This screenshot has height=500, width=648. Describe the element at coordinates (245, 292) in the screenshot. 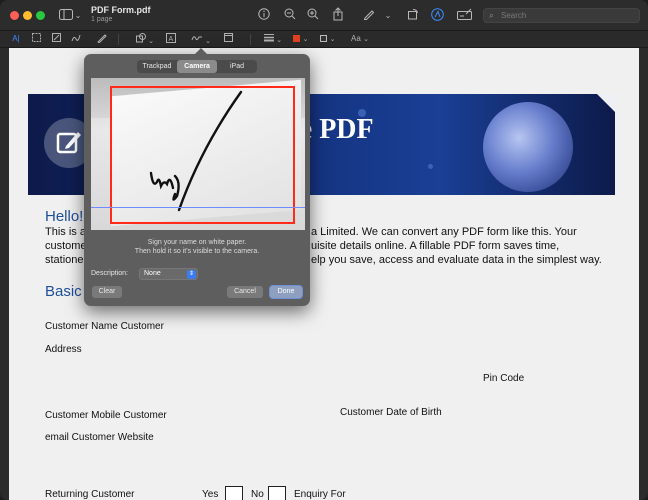

I see `cancel-button: Cancel` at that location.